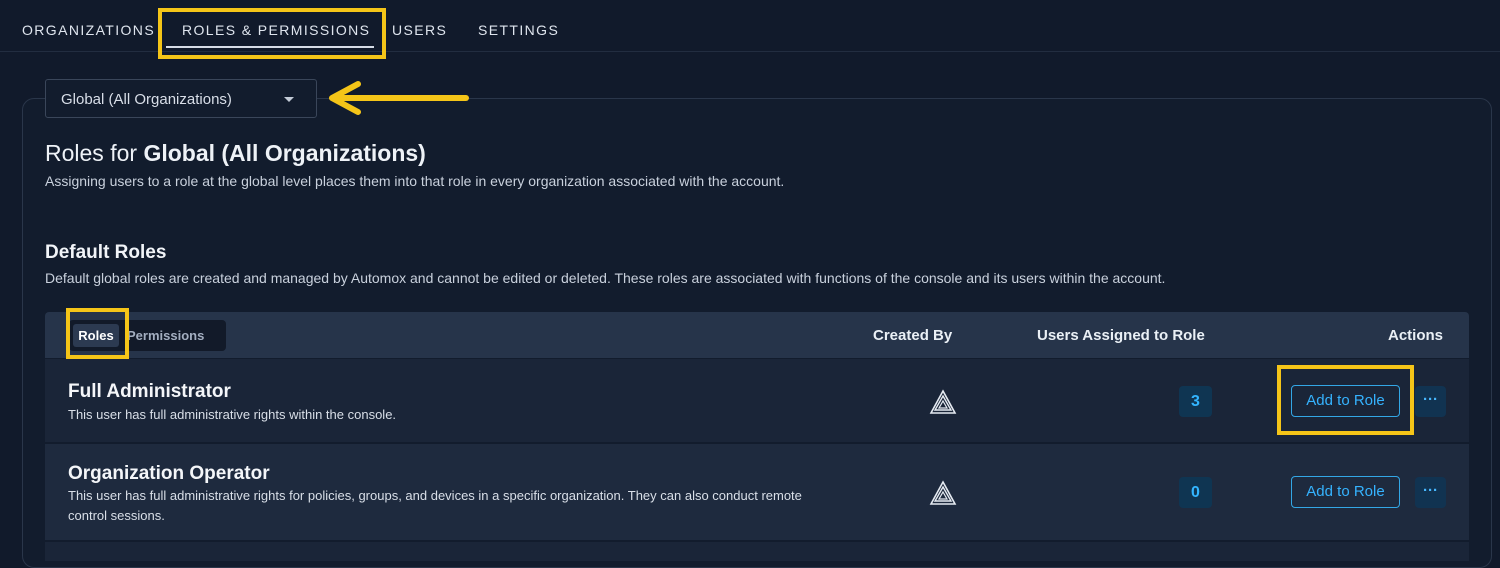 The height and width of the screenshot is (568, 1500). Describe the element at coordinates (270, 47) in the screenshot. I see `active-tab-underline` at that location.